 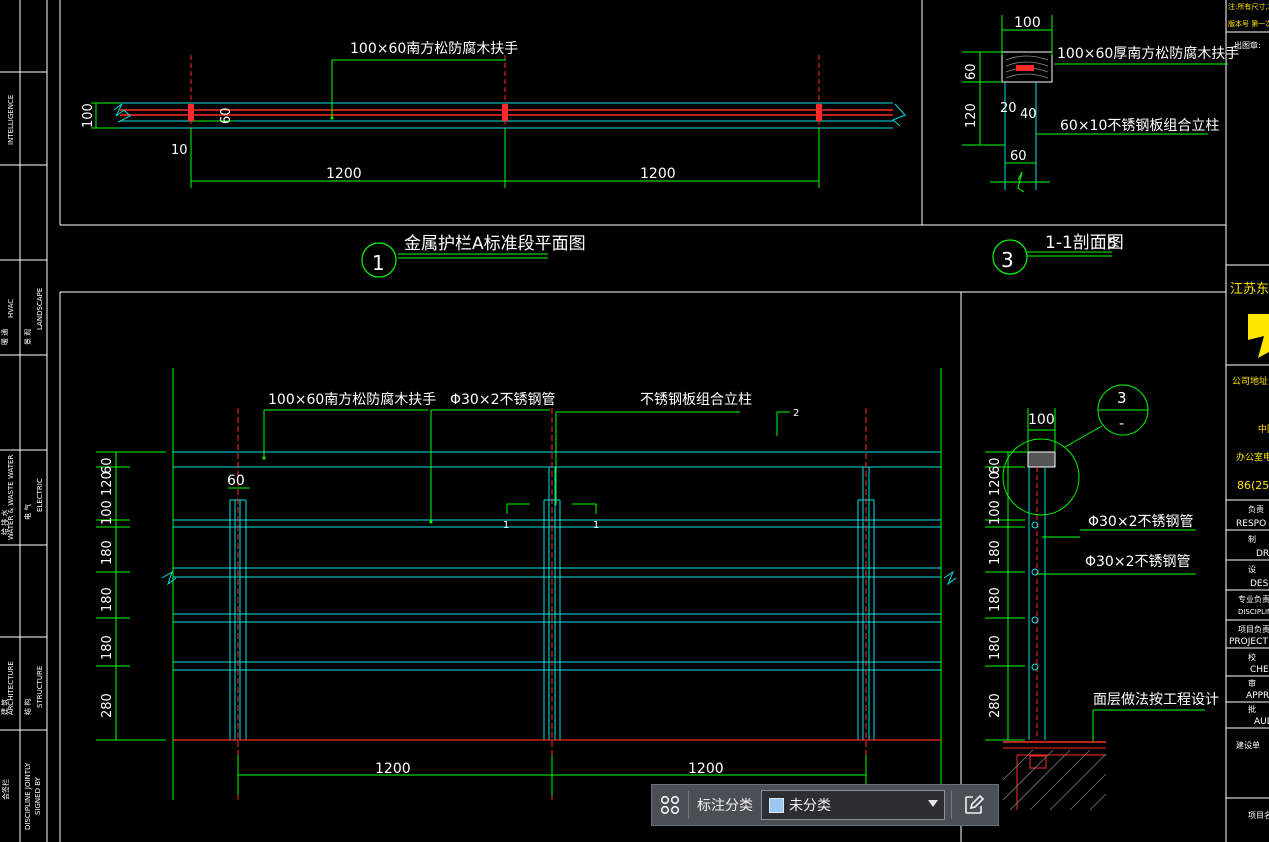 I want to click on strip-signed-by: SIGNED BY, so click(x=38, y=795).